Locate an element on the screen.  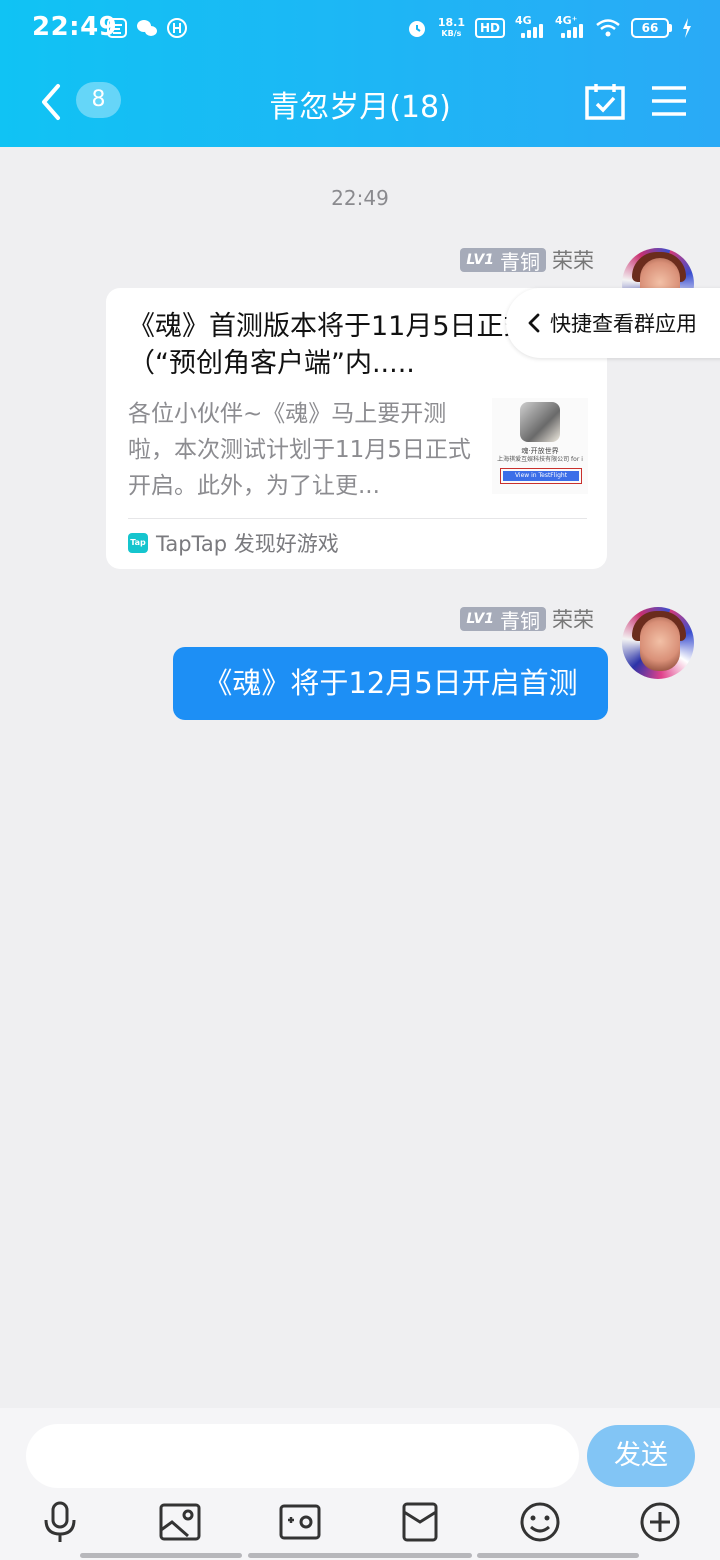
wifi-icon is located at coordinates (608, 28).